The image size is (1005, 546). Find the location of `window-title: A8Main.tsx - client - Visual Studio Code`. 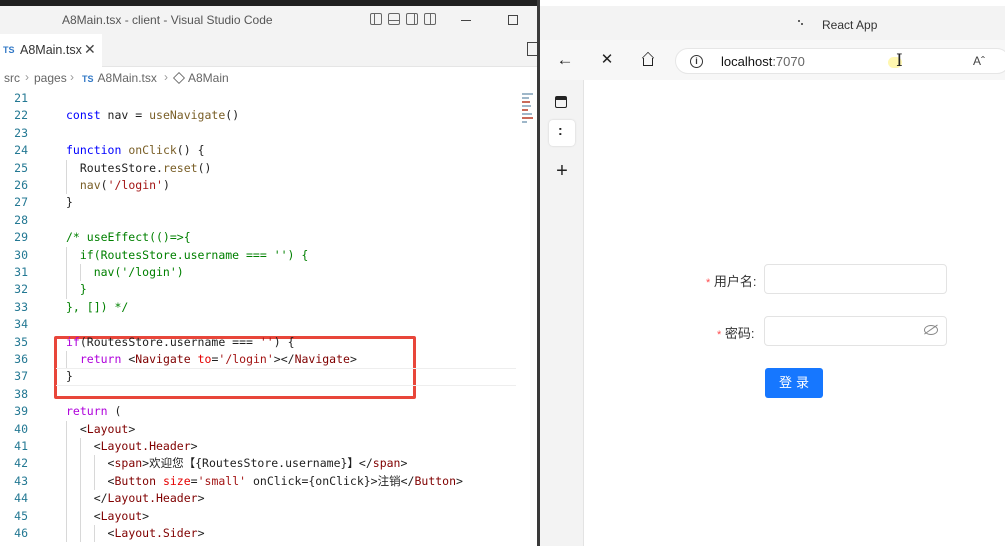

window-title: A8Main.tsx - client - Visual Studio Code is located at coordinates (167, 20).